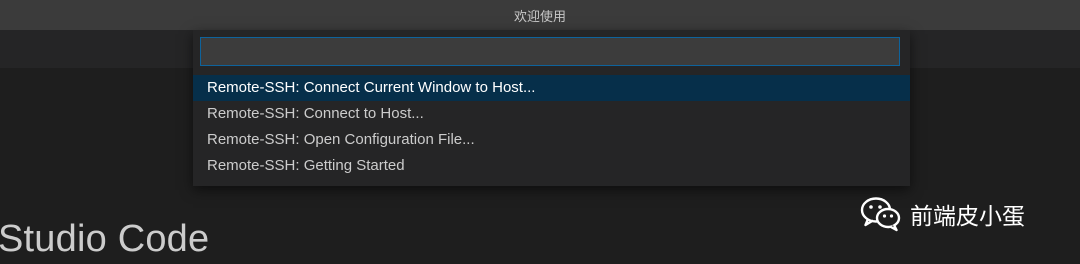 The height and width of the screenshot is (264, 1080). I want to click on wechat-icon, so click(880, 214).